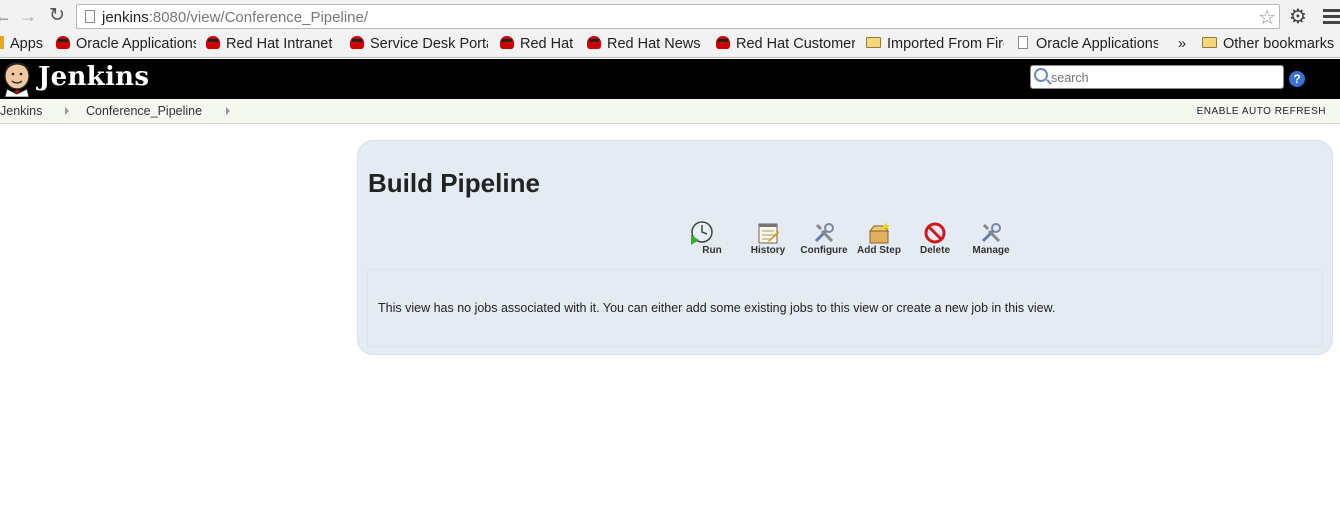 The height and width of the screenshot is (515, 1340). What do you see at coordinates (991, 233) in the screenshot?
I see `manage-icon` at bounding box center [991, 233].